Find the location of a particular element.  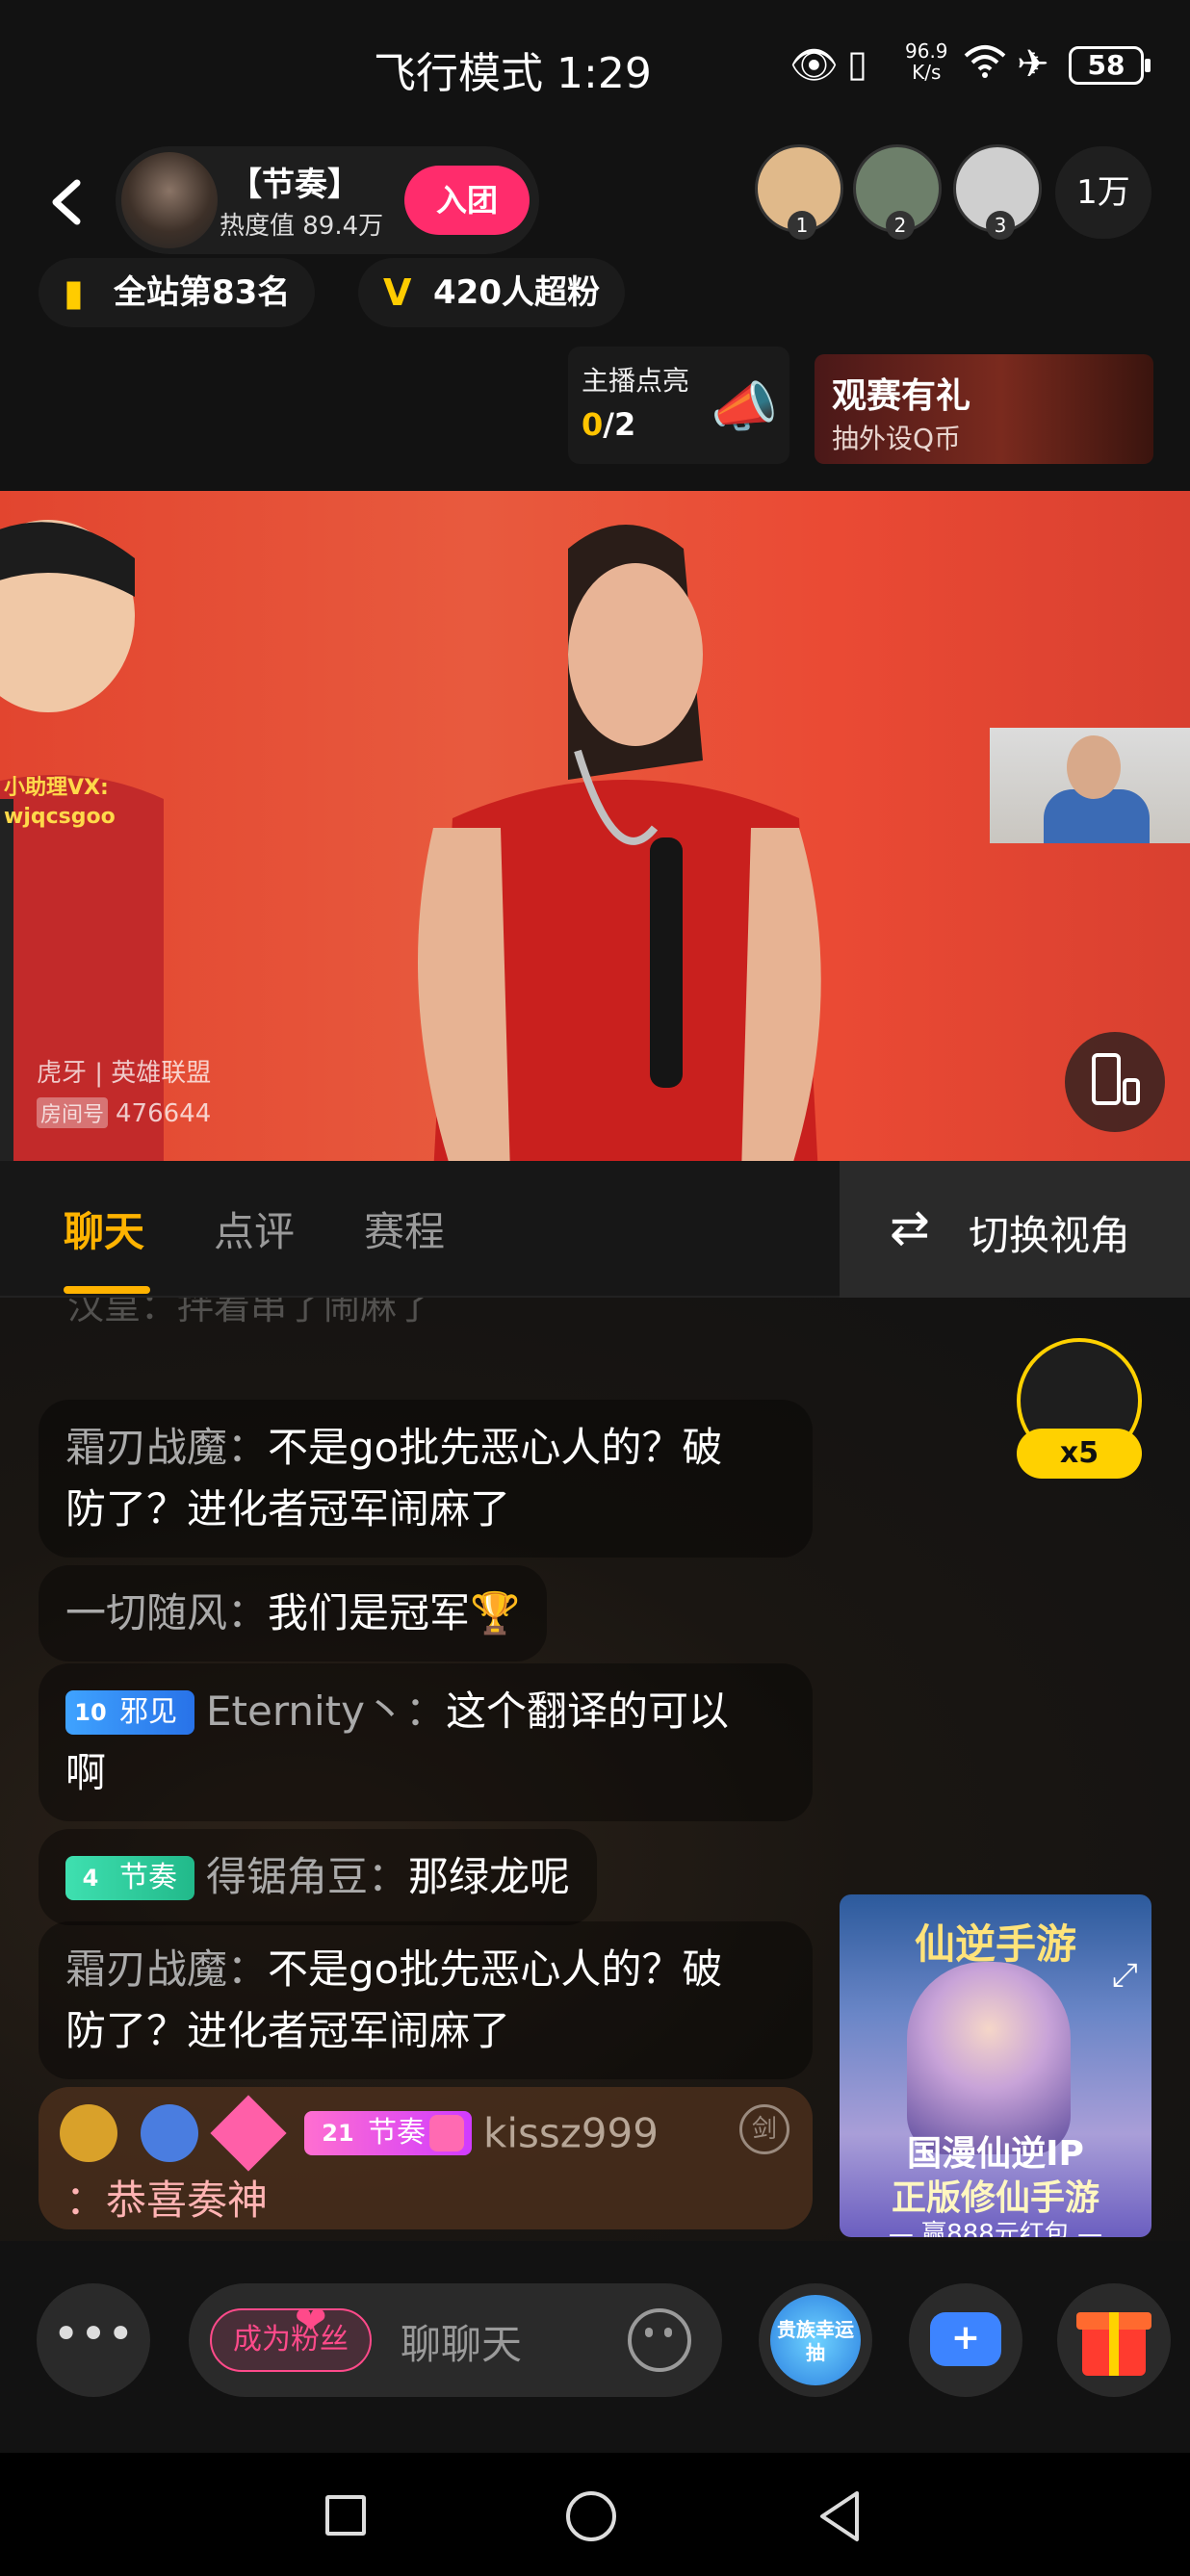

tab-active-indicator is located at coordinates (107, 1290).